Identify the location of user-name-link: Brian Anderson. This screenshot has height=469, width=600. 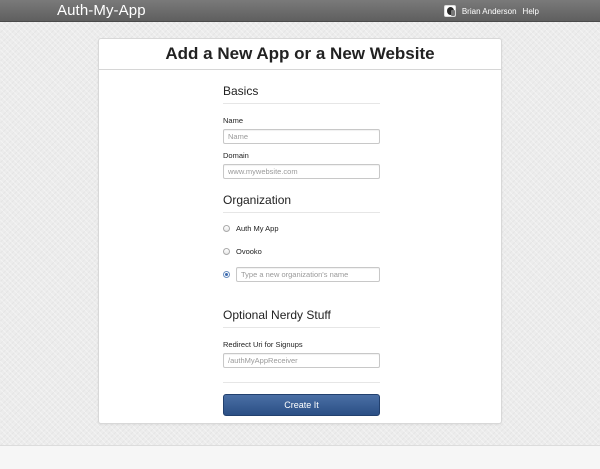
(489, 11).